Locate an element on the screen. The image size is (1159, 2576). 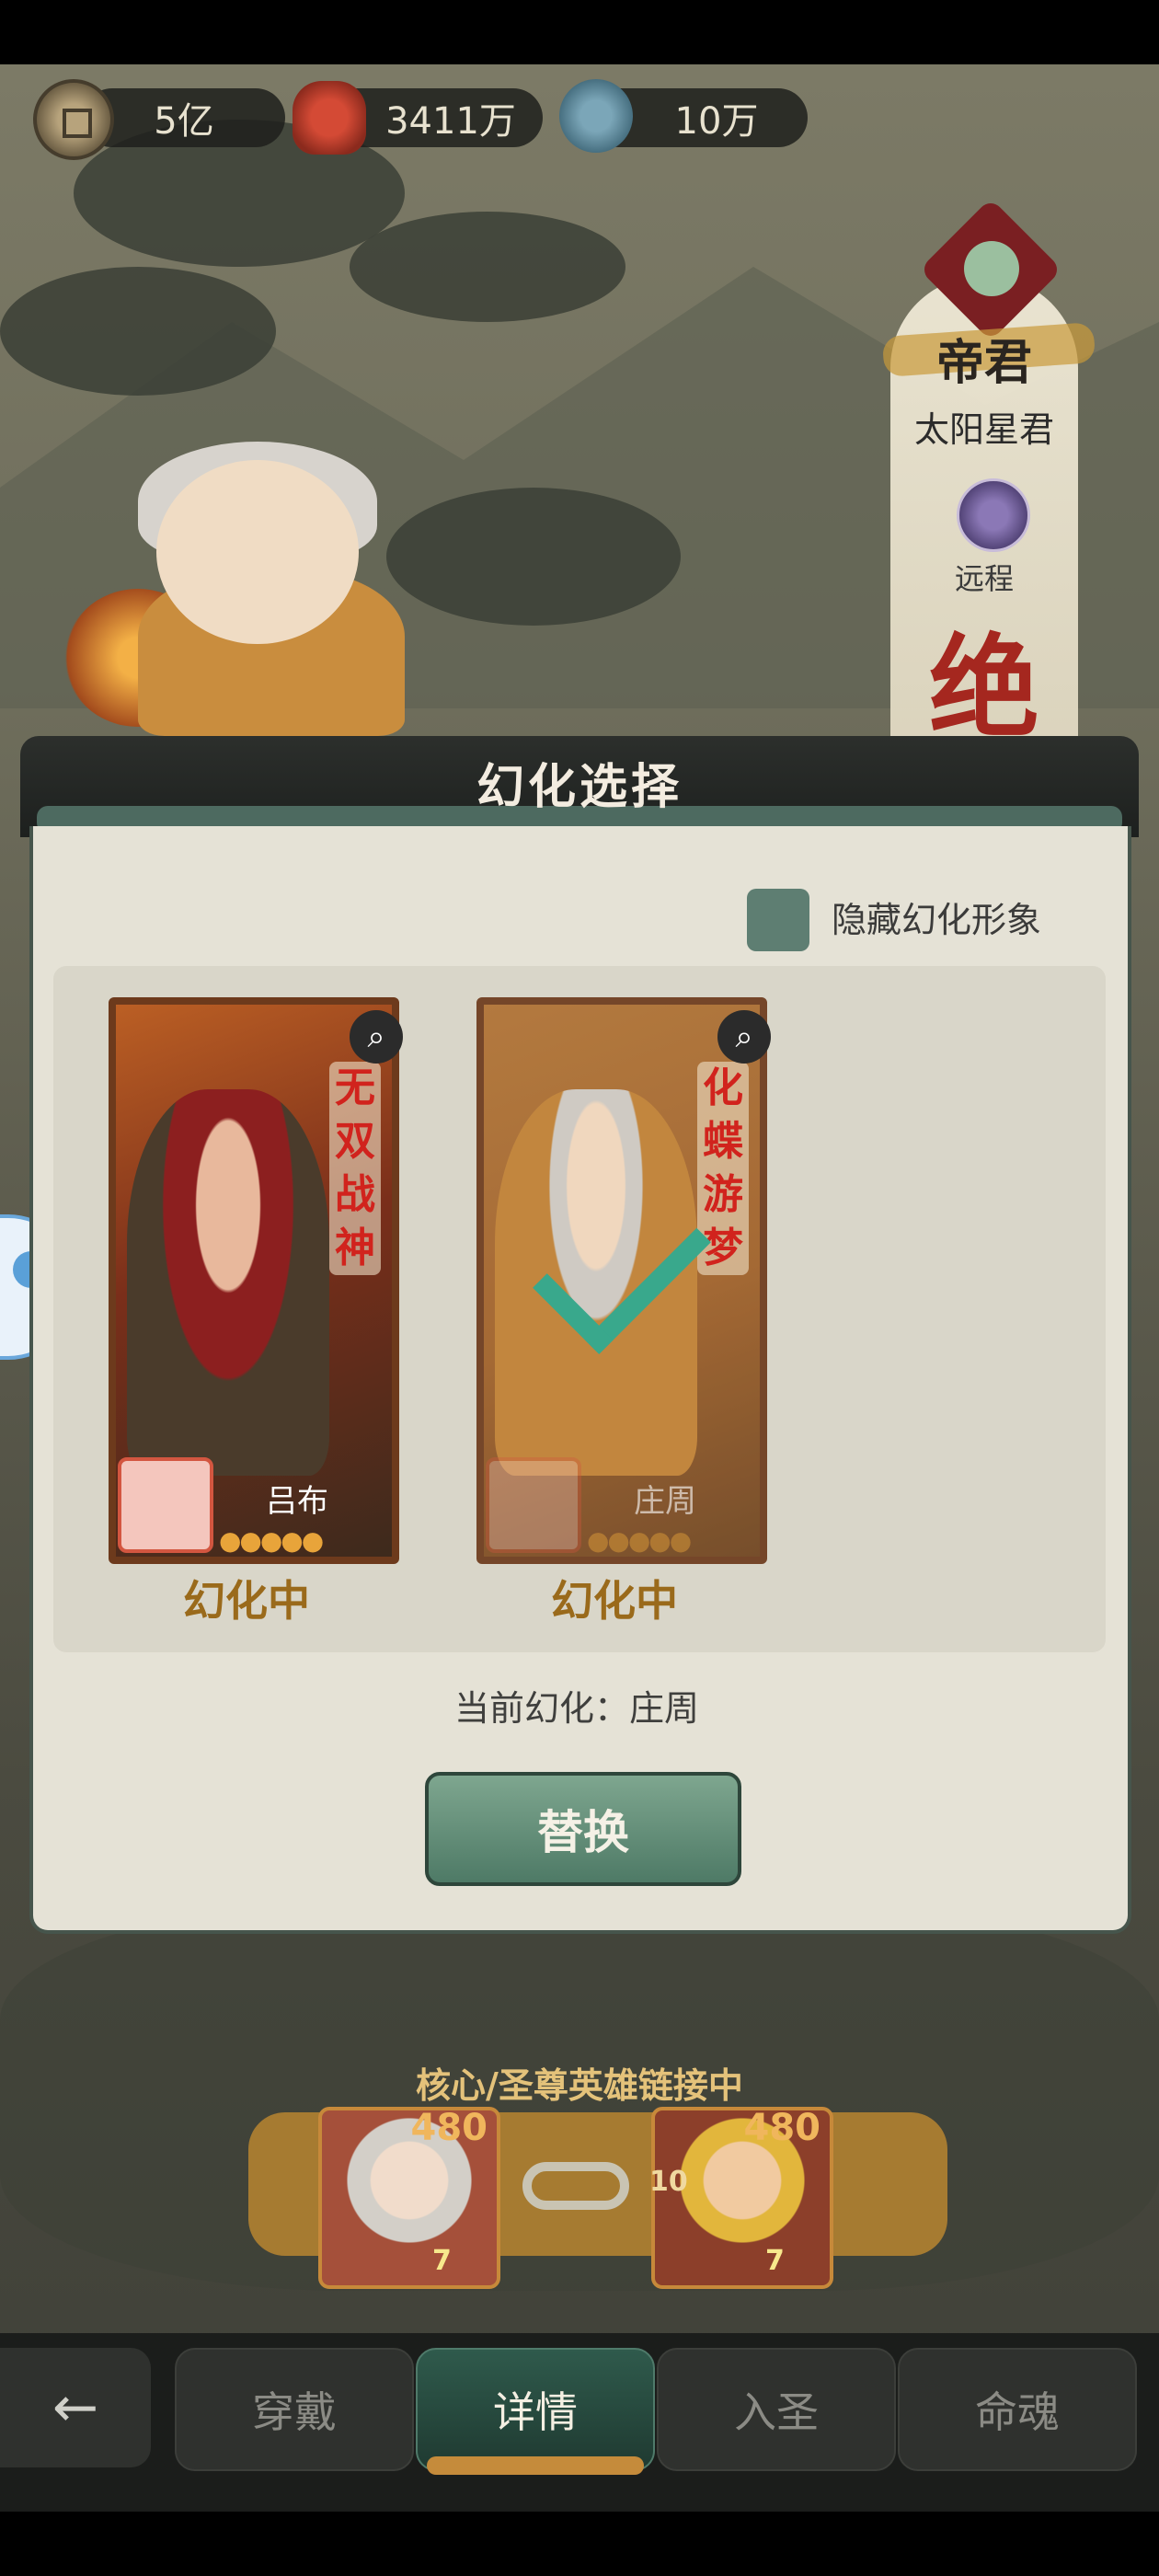
skin-card-zhuangzhou: 化蝶游梦 ⌕ 庄周 ●●●●● 幻化中 is located at coordinates (623, 1302).